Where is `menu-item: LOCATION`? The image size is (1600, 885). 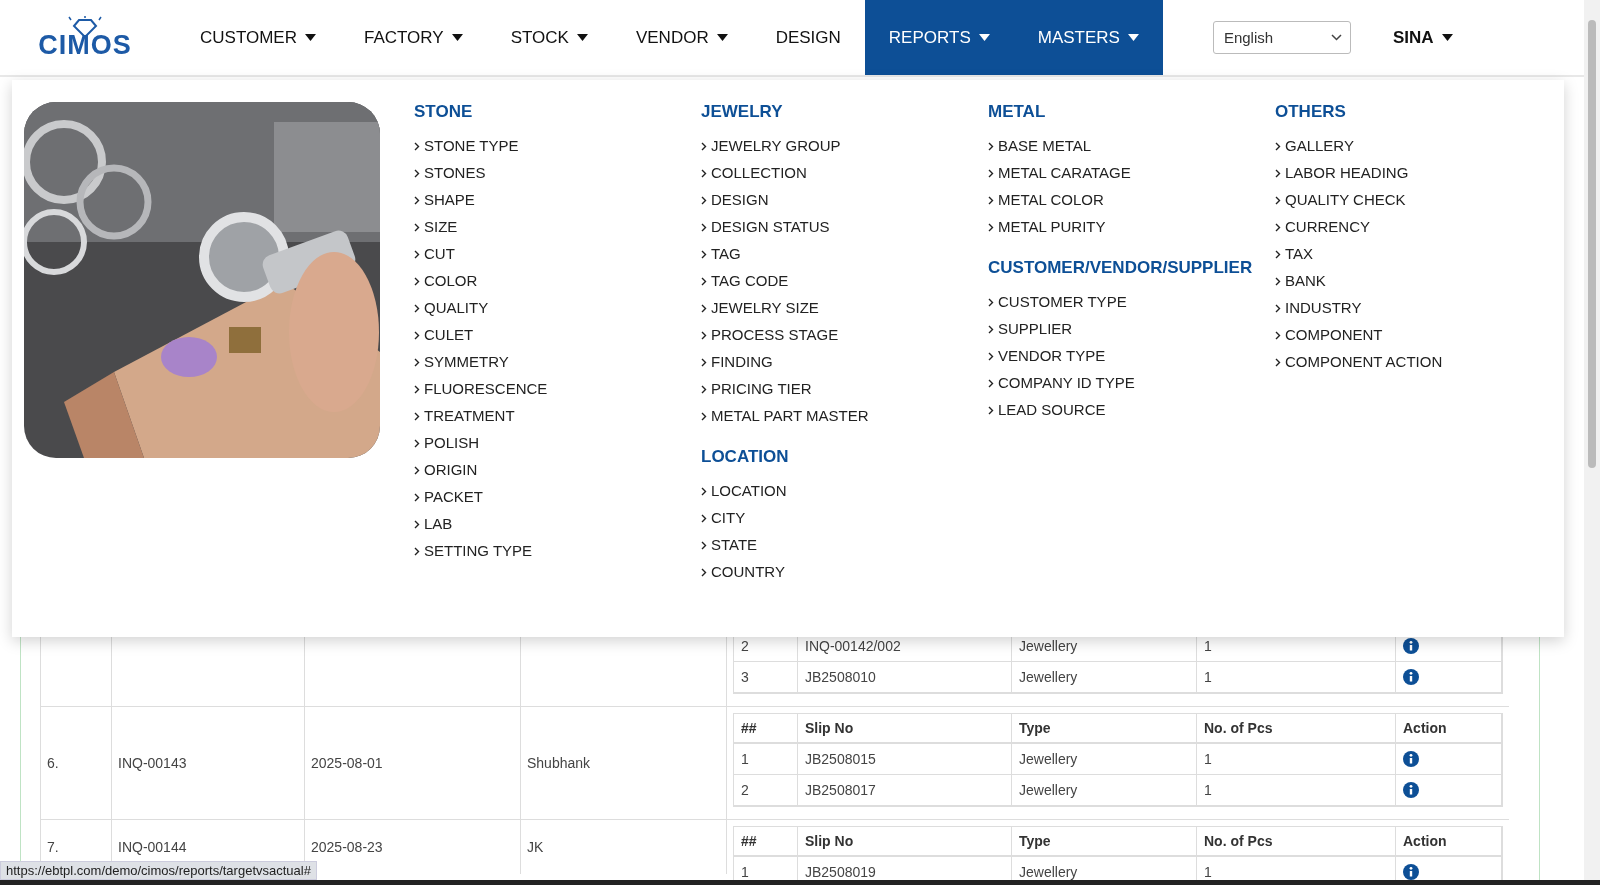 menu-item: LOCATION is located at coordinates (844, 495).